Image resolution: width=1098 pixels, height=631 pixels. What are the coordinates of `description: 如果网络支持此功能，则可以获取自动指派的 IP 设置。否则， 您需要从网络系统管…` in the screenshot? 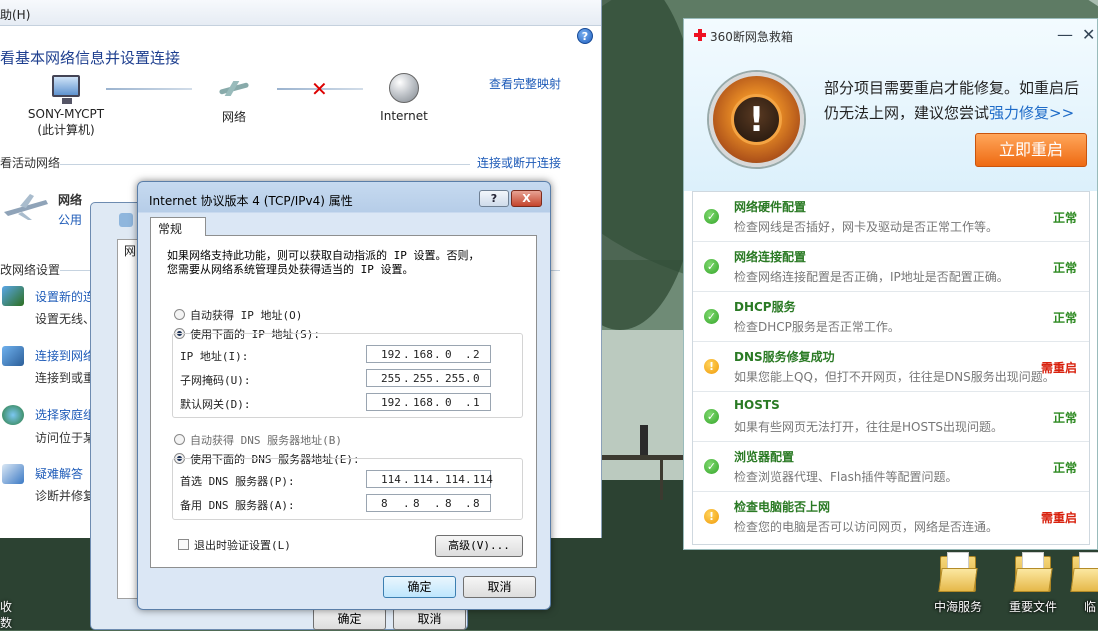 It's located at (323, 263).